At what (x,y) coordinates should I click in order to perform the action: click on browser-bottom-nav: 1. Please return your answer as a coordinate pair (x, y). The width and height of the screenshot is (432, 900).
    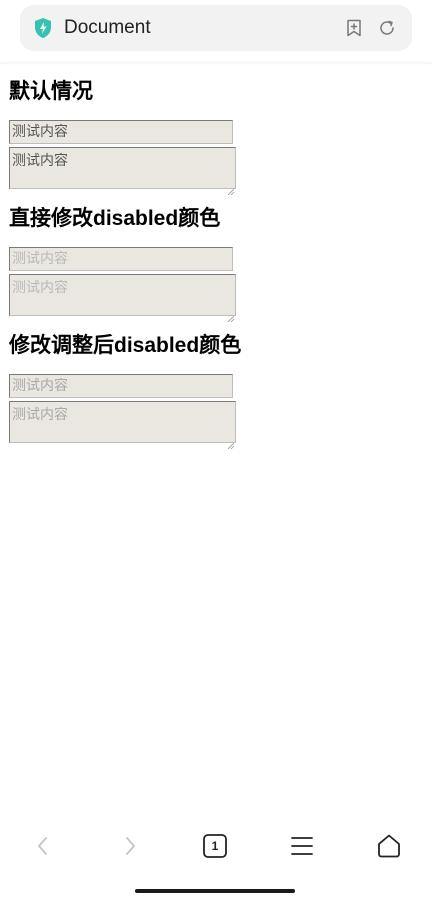
    Looking at the image, I should click on (216, 846).